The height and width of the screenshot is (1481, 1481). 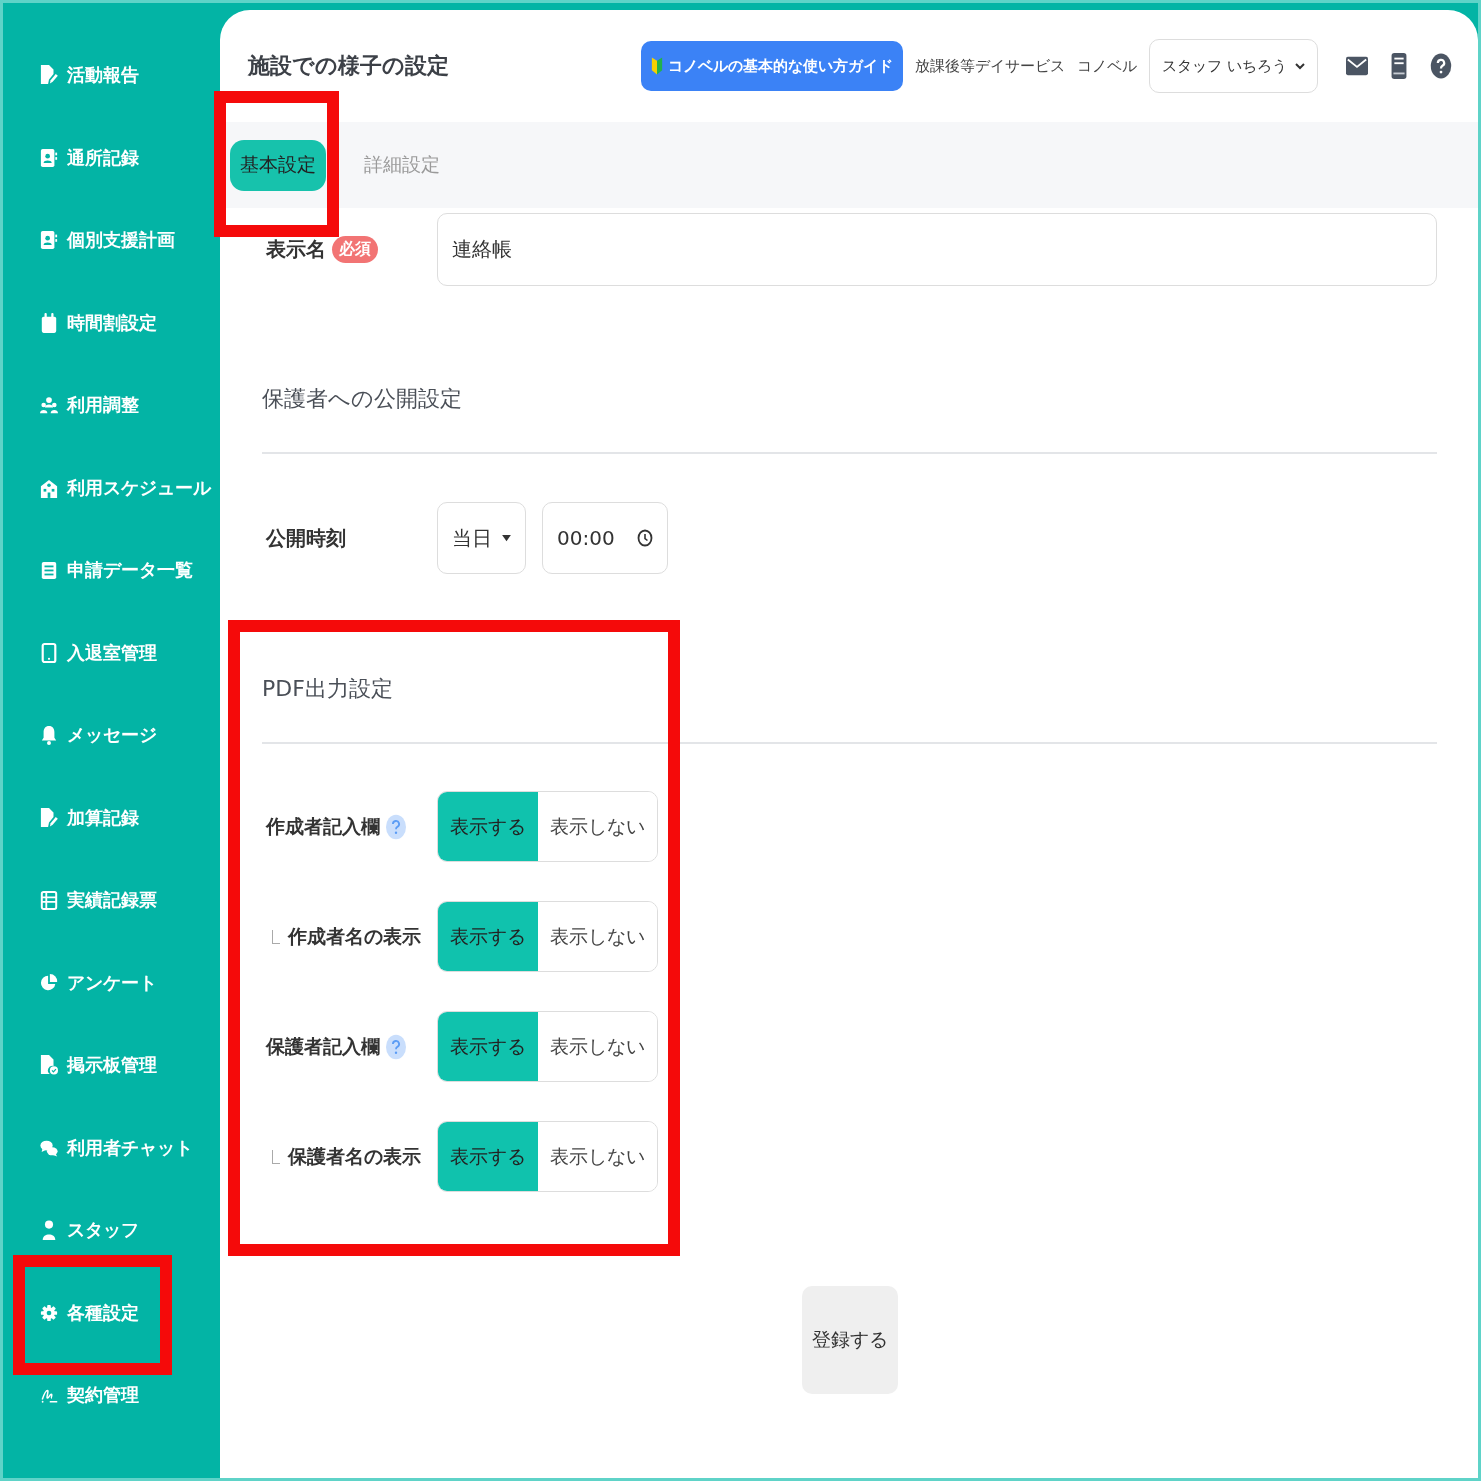 I want to click on user-menu-dropdown: スタッフ いちろう, so click(x=1233, y=66).